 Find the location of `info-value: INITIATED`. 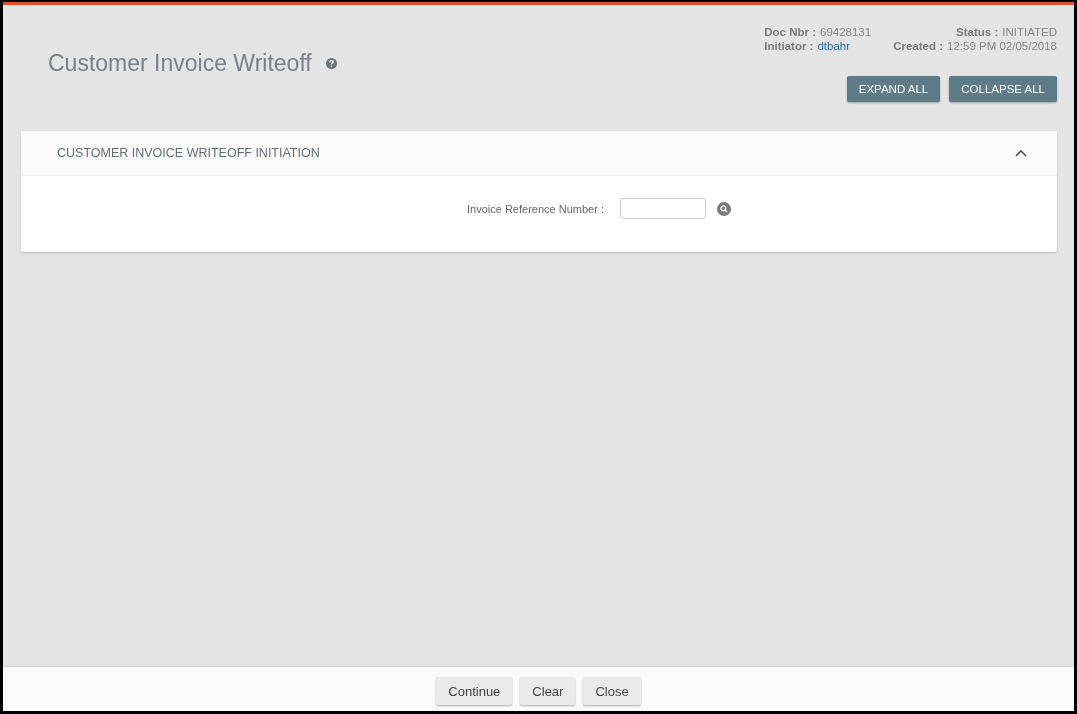

info-value: INITIATED is located at coordinates (1029, 32).